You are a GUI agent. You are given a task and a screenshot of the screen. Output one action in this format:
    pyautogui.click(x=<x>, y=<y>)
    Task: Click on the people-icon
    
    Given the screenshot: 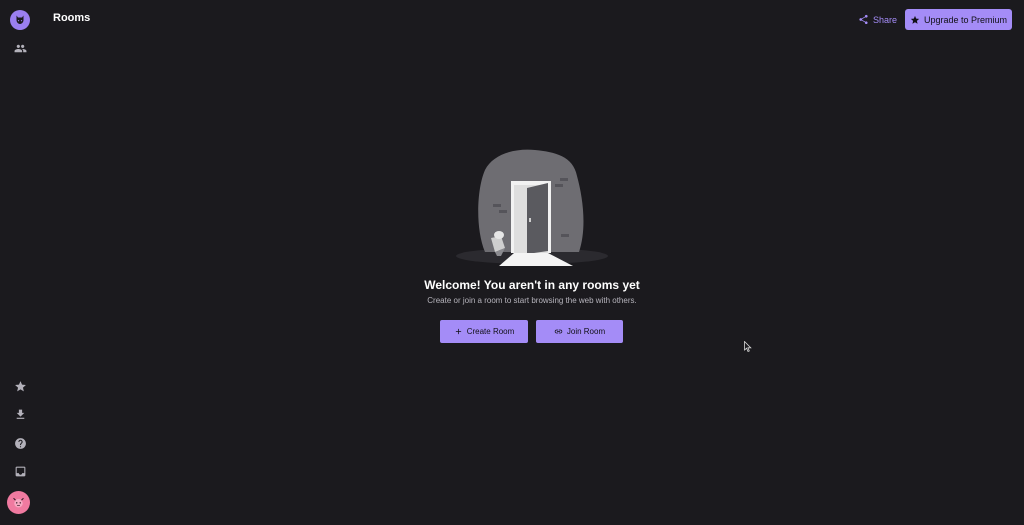 What is the action you would take?
    pyautogui.click(x=20, y=48)
    